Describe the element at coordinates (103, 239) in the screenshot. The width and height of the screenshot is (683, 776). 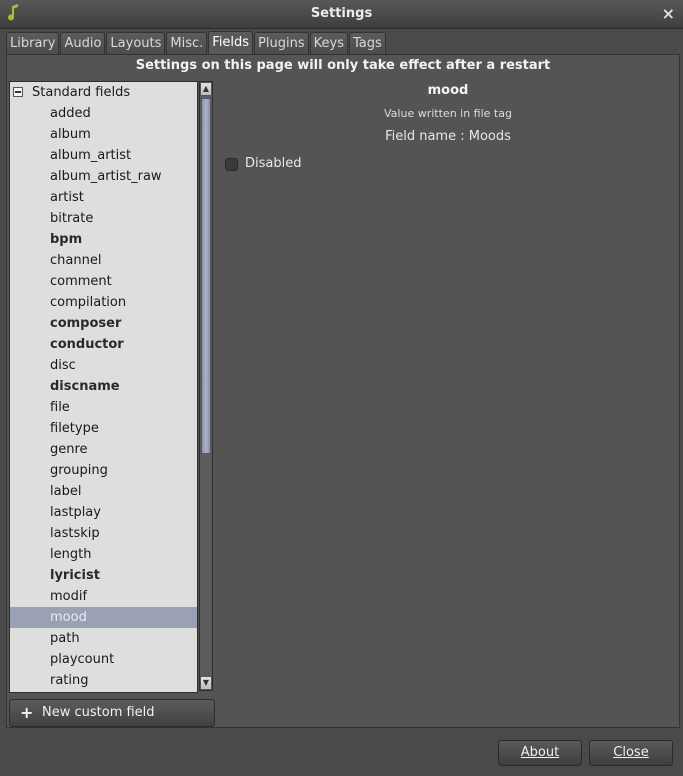
I see `tree-item-bpm: bpm` at that location.